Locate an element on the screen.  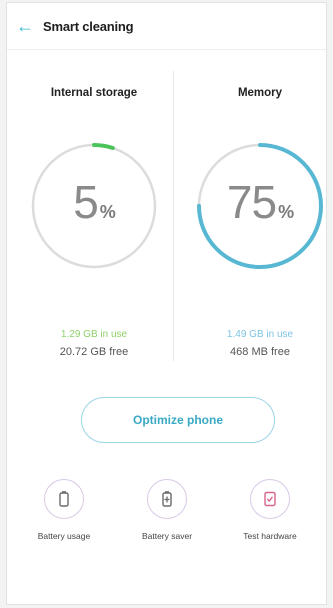
storage-percent-value: 5 is located at coordinates (86, 202).